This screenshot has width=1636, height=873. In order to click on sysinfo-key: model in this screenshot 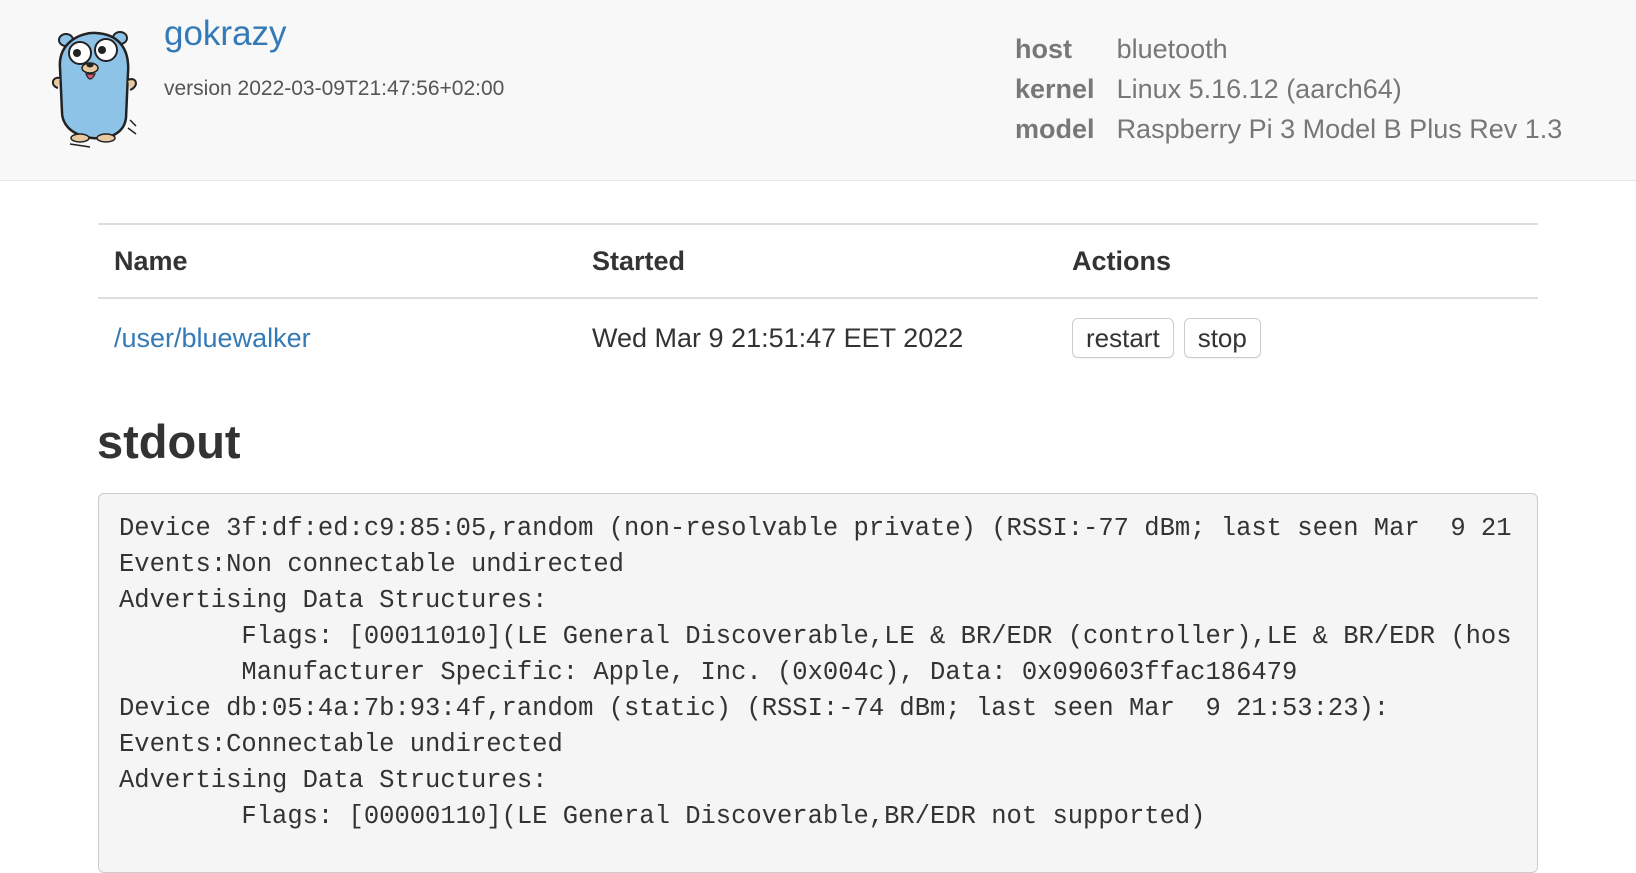, I will do `click(1055, 129)`.